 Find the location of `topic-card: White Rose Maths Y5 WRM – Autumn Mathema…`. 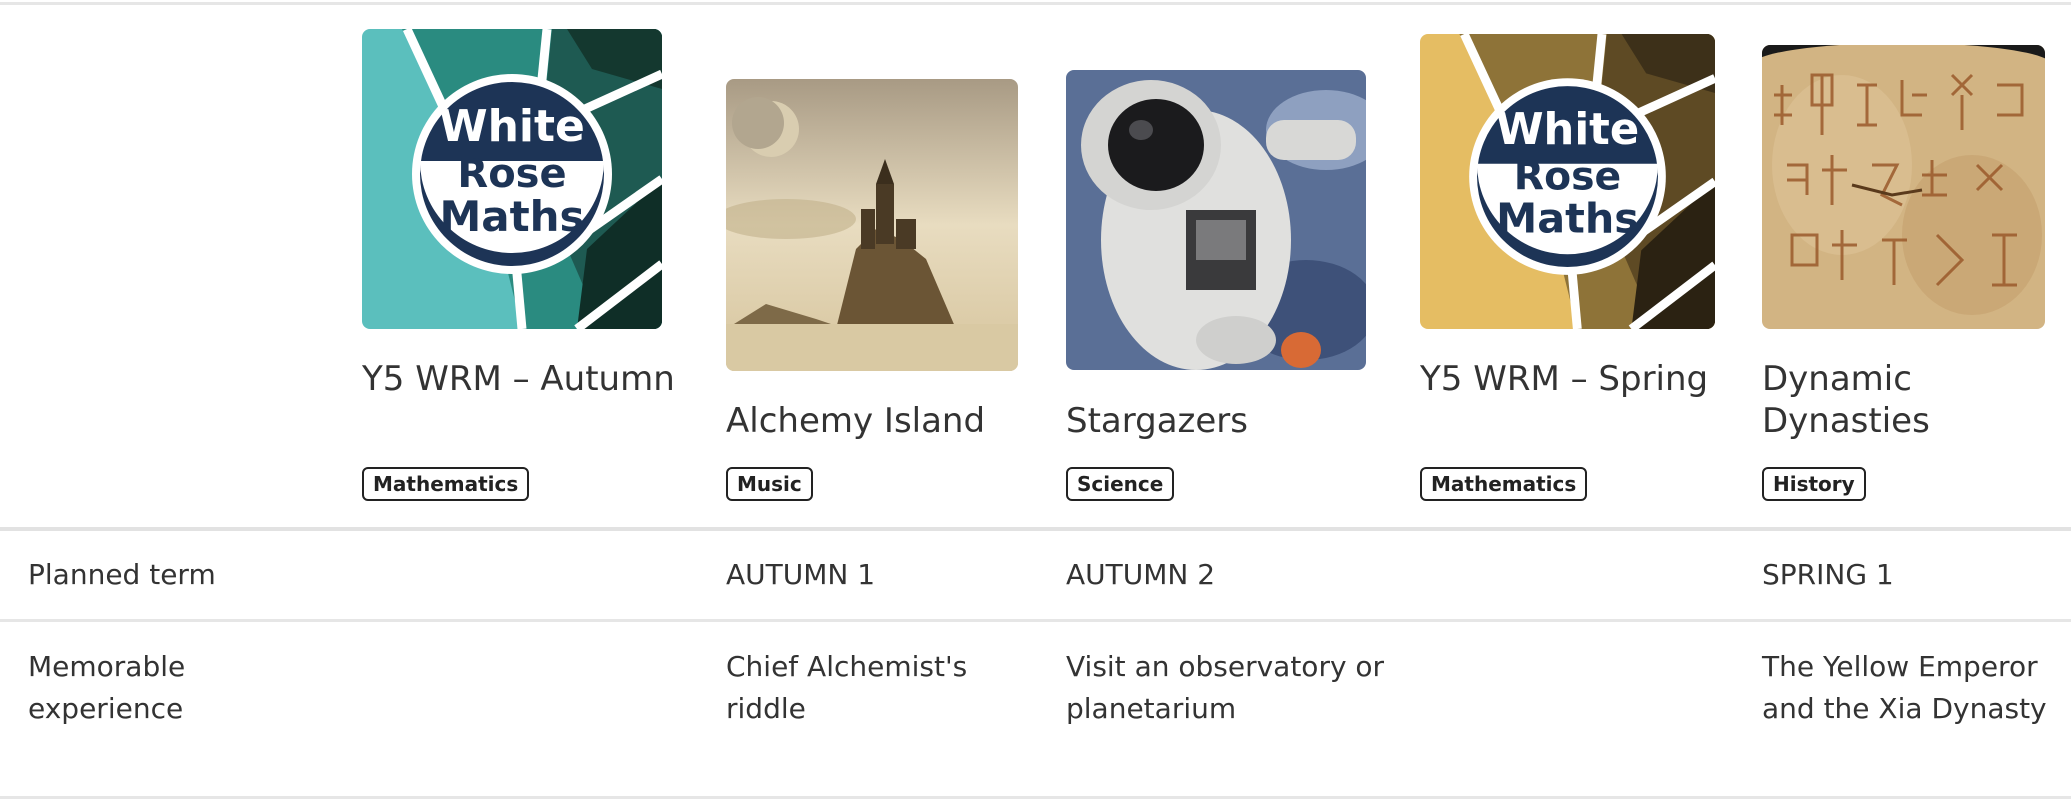

topic-card: White Rose Maths Y5 WRM – Autumn Mathema… is located at coordinates (518, 265).